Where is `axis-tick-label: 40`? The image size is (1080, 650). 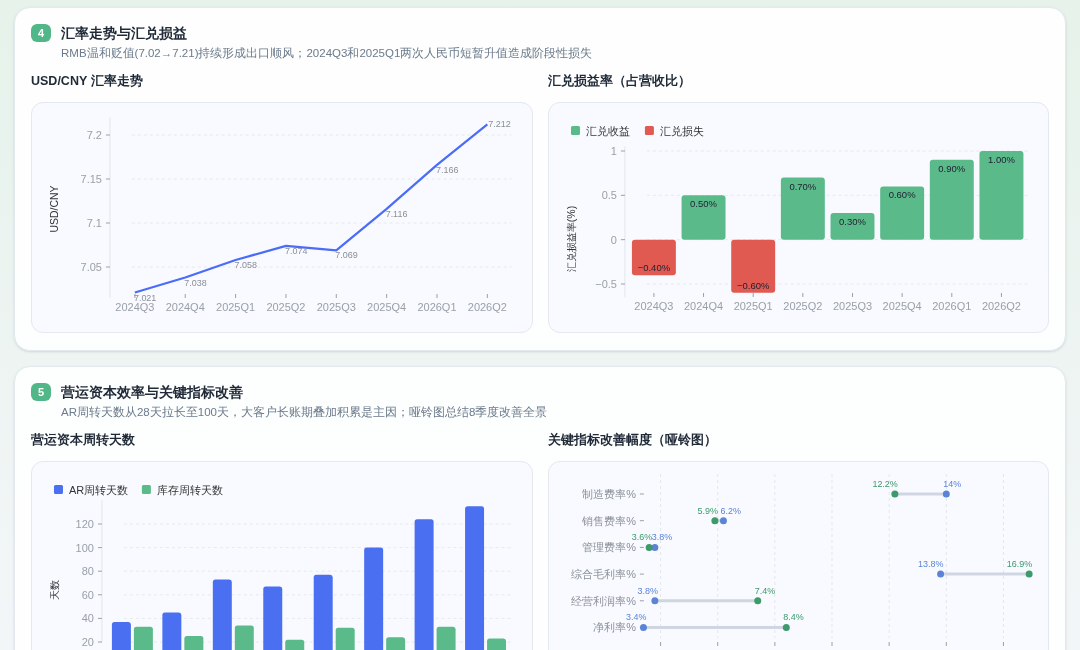 axis-tick-label: 40 is located at coordinates (87, 618).